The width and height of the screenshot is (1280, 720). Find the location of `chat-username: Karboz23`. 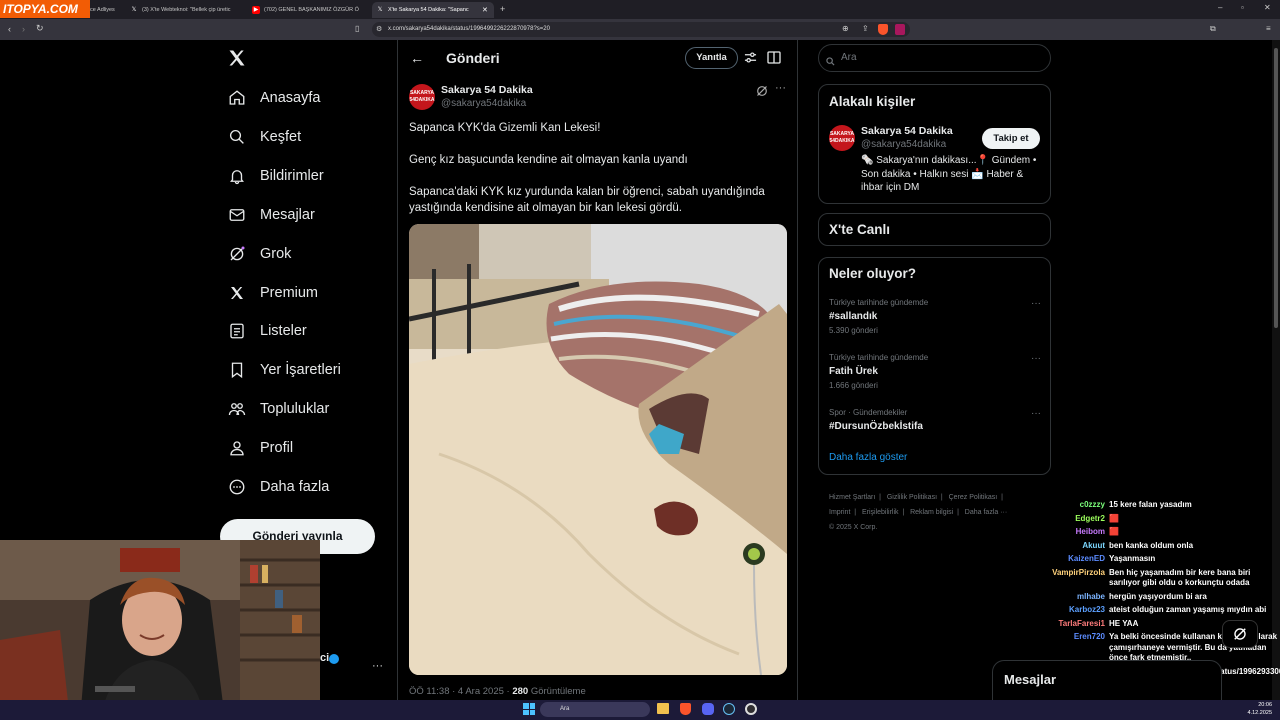

chat-username: Karboz23 is located at coordinates (1077, 610).